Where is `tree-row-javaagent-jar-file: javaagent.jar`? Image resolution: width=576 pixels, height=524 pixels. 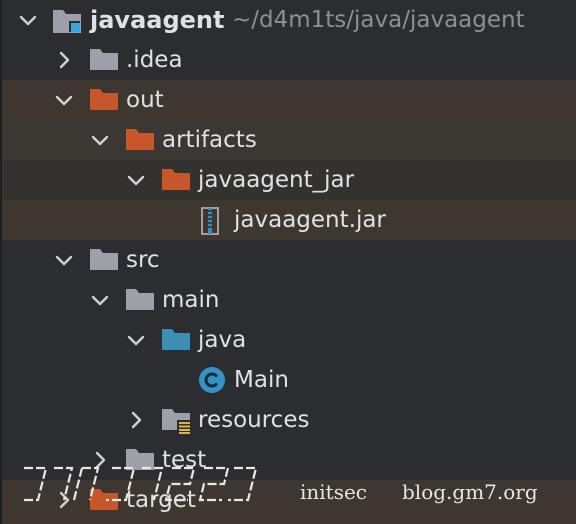 tree-row-javaagent-jar-file: javaagent.jar is located at coordinates (288, 220).